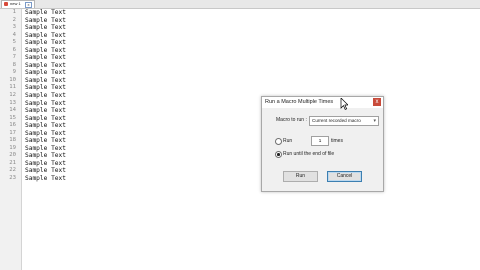 This screenshot has height=270, width=480. Describe the element at coordinates (240, 81) in the screenshot. I see `editor-line: 10 Sample Text` at that location.